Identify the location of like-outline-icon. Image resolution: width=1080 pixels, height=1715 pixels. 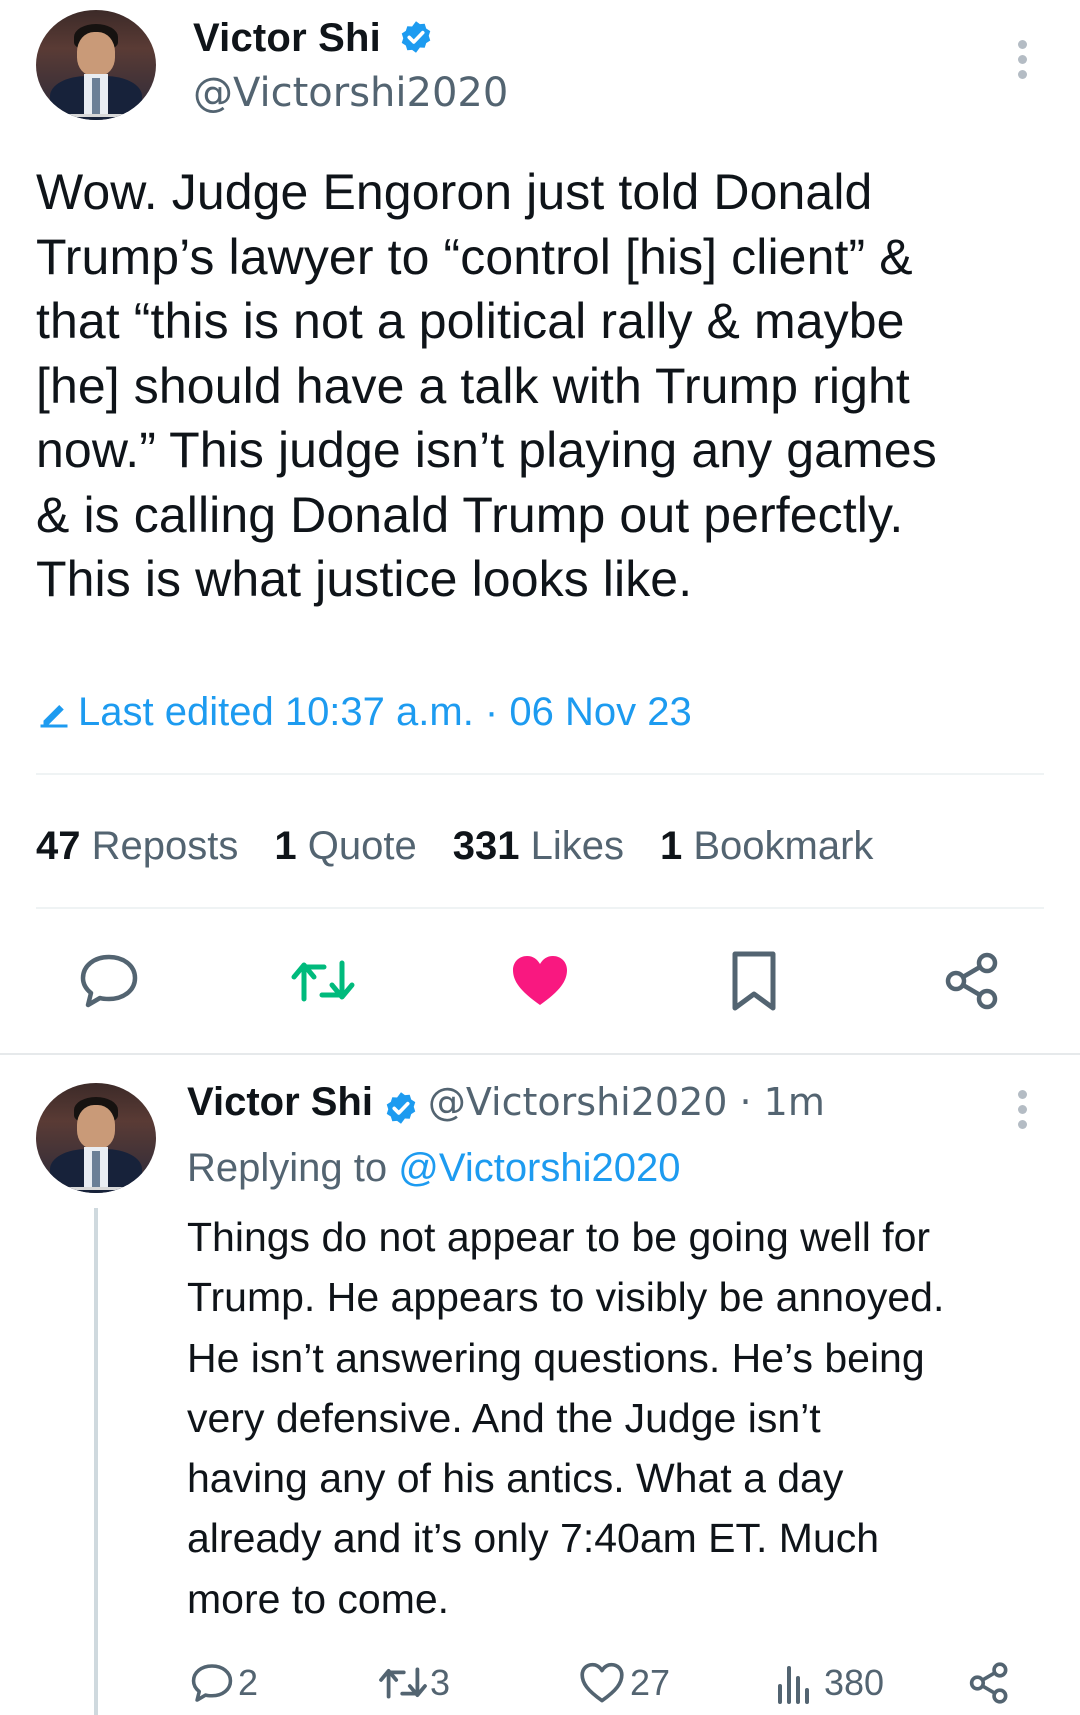
(602, 1683).